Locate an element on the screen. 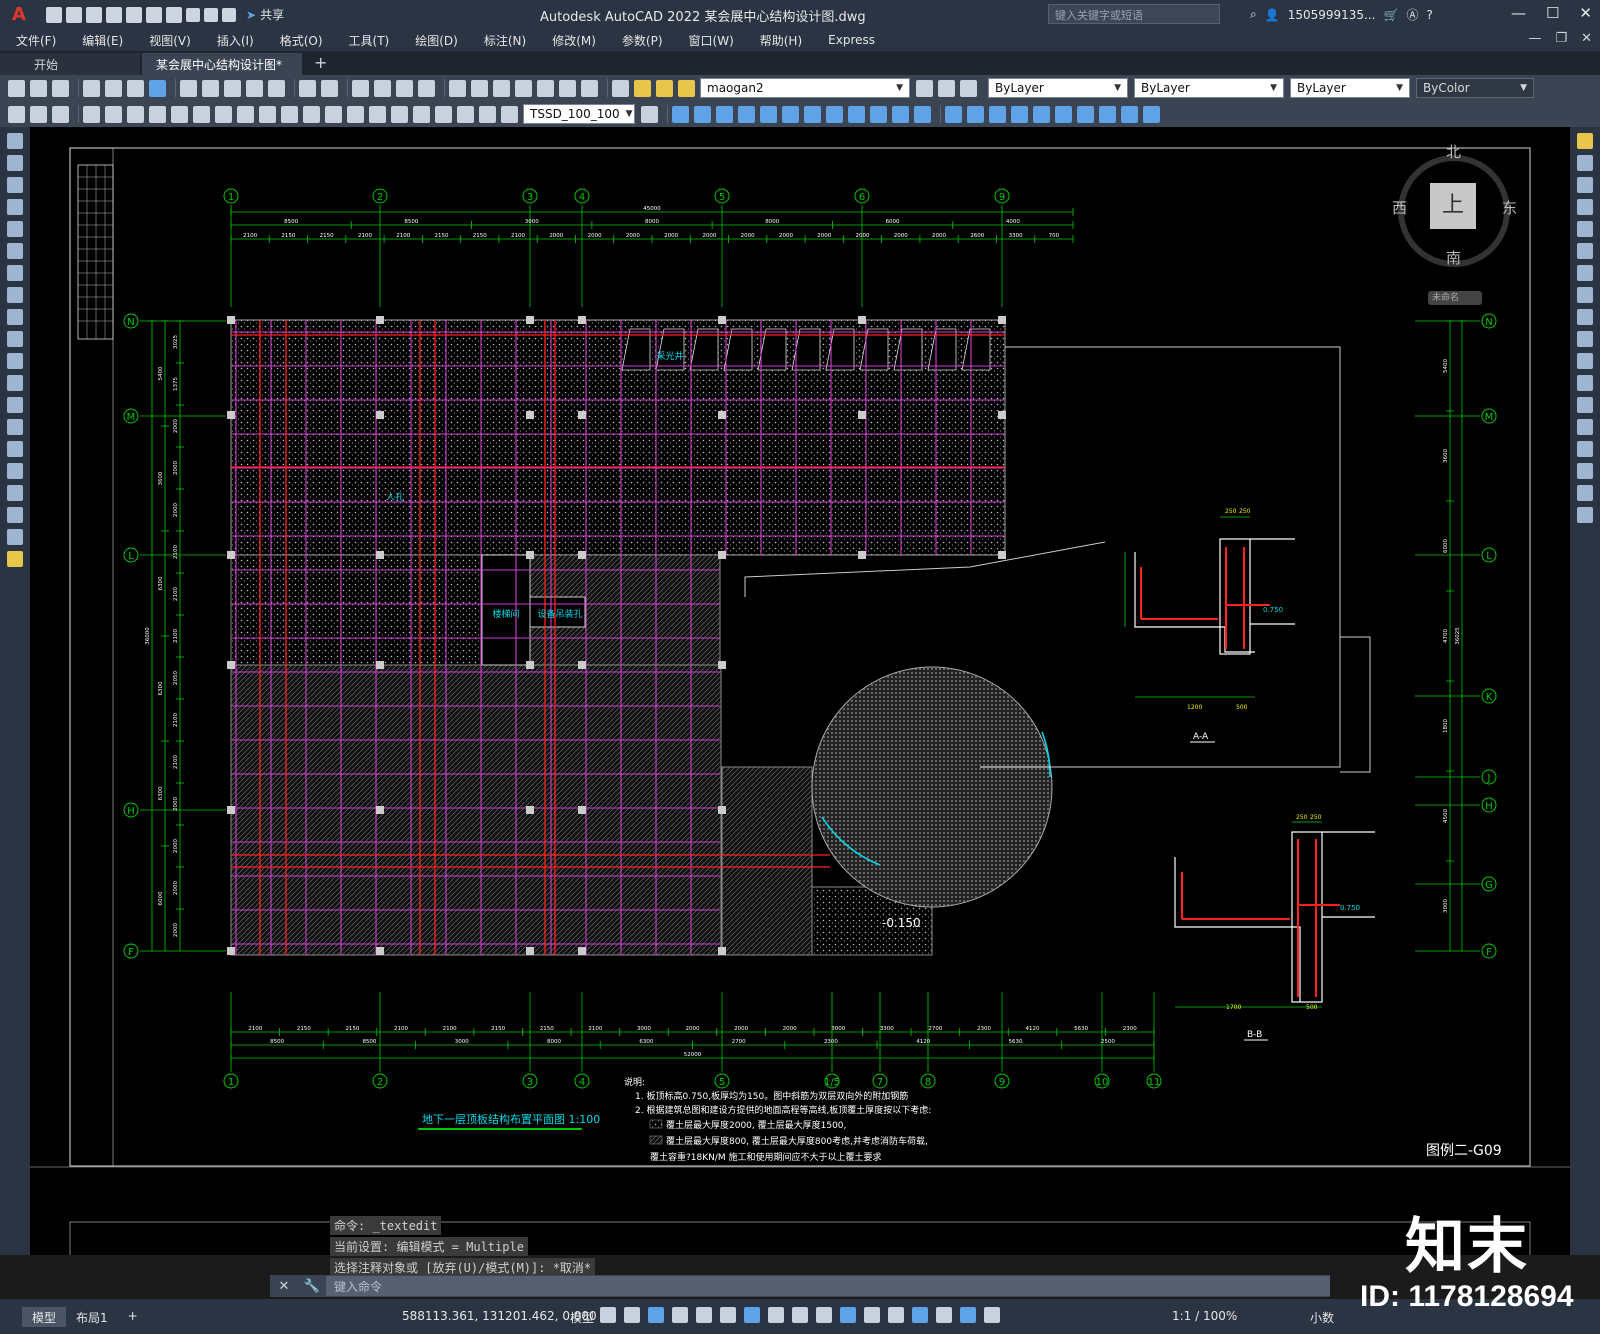  model-space-button: 模型 is located at coordinates (582, 1317).